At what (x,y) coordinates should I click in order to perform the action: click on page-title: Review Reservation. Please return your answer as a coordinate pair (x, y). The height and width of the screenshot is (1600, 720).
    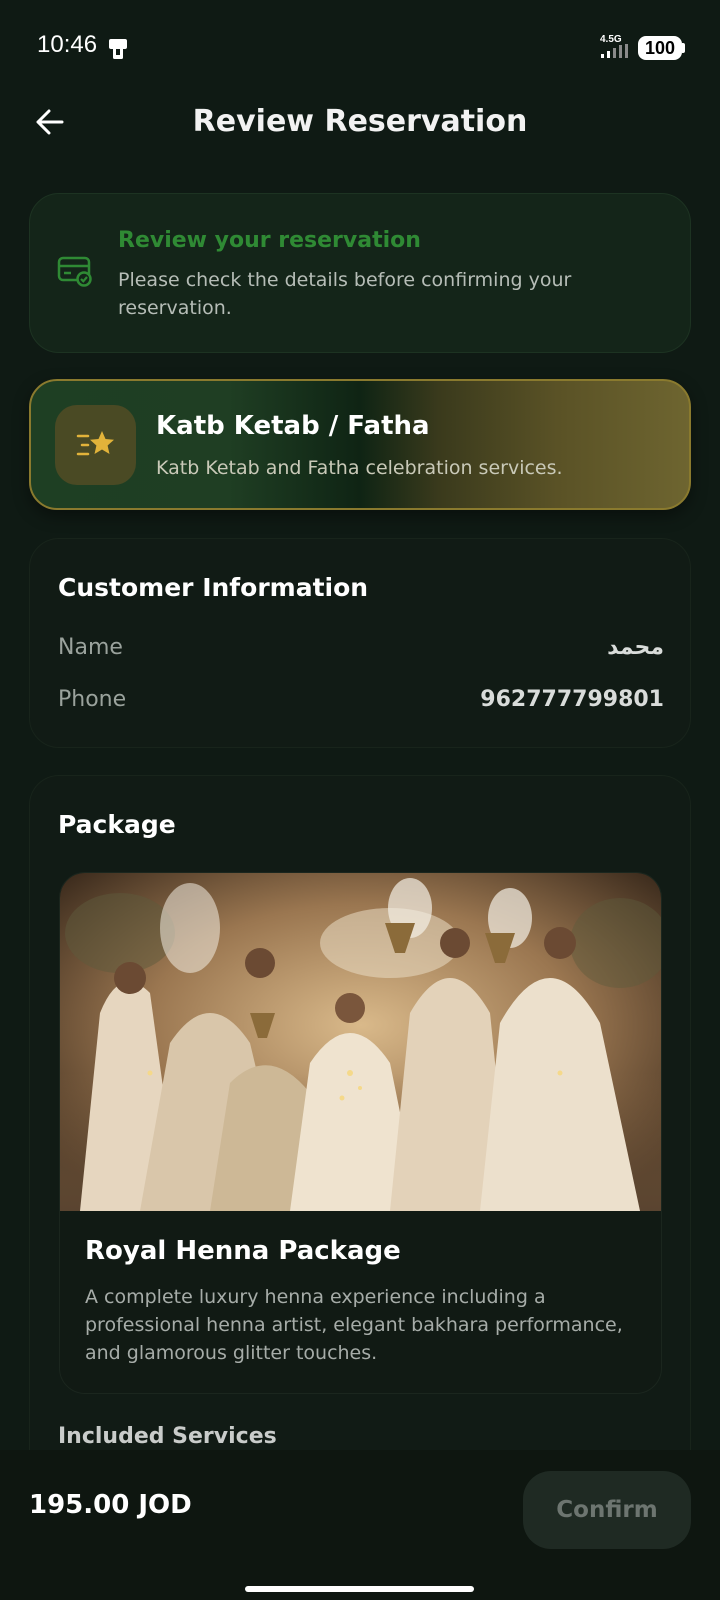
    Looking at the image, I should click on (360, 121).